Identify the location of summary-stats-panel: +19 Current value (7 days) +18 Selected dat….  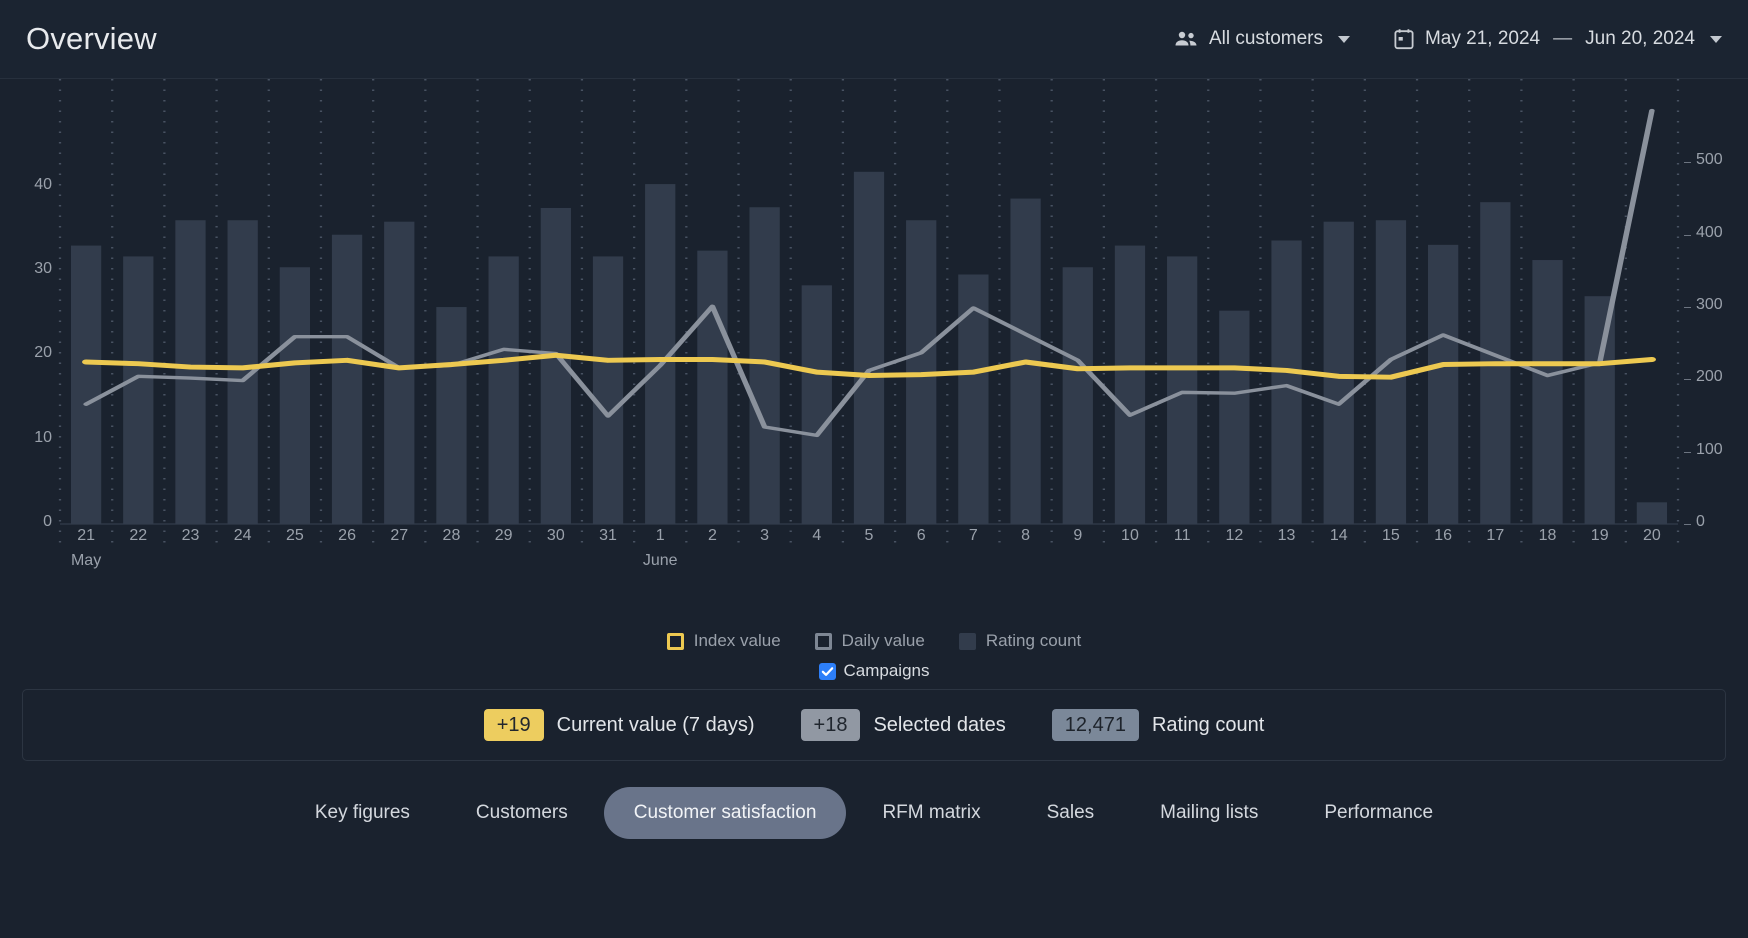
(874, 725).